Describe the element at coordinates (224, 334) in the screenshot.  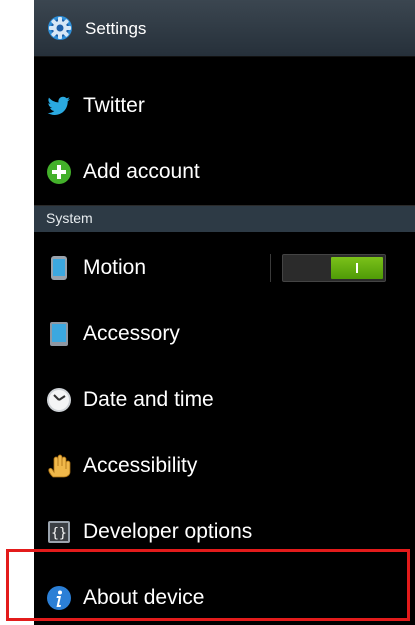
I see `settings-item-accessory: Accessory` at that location.